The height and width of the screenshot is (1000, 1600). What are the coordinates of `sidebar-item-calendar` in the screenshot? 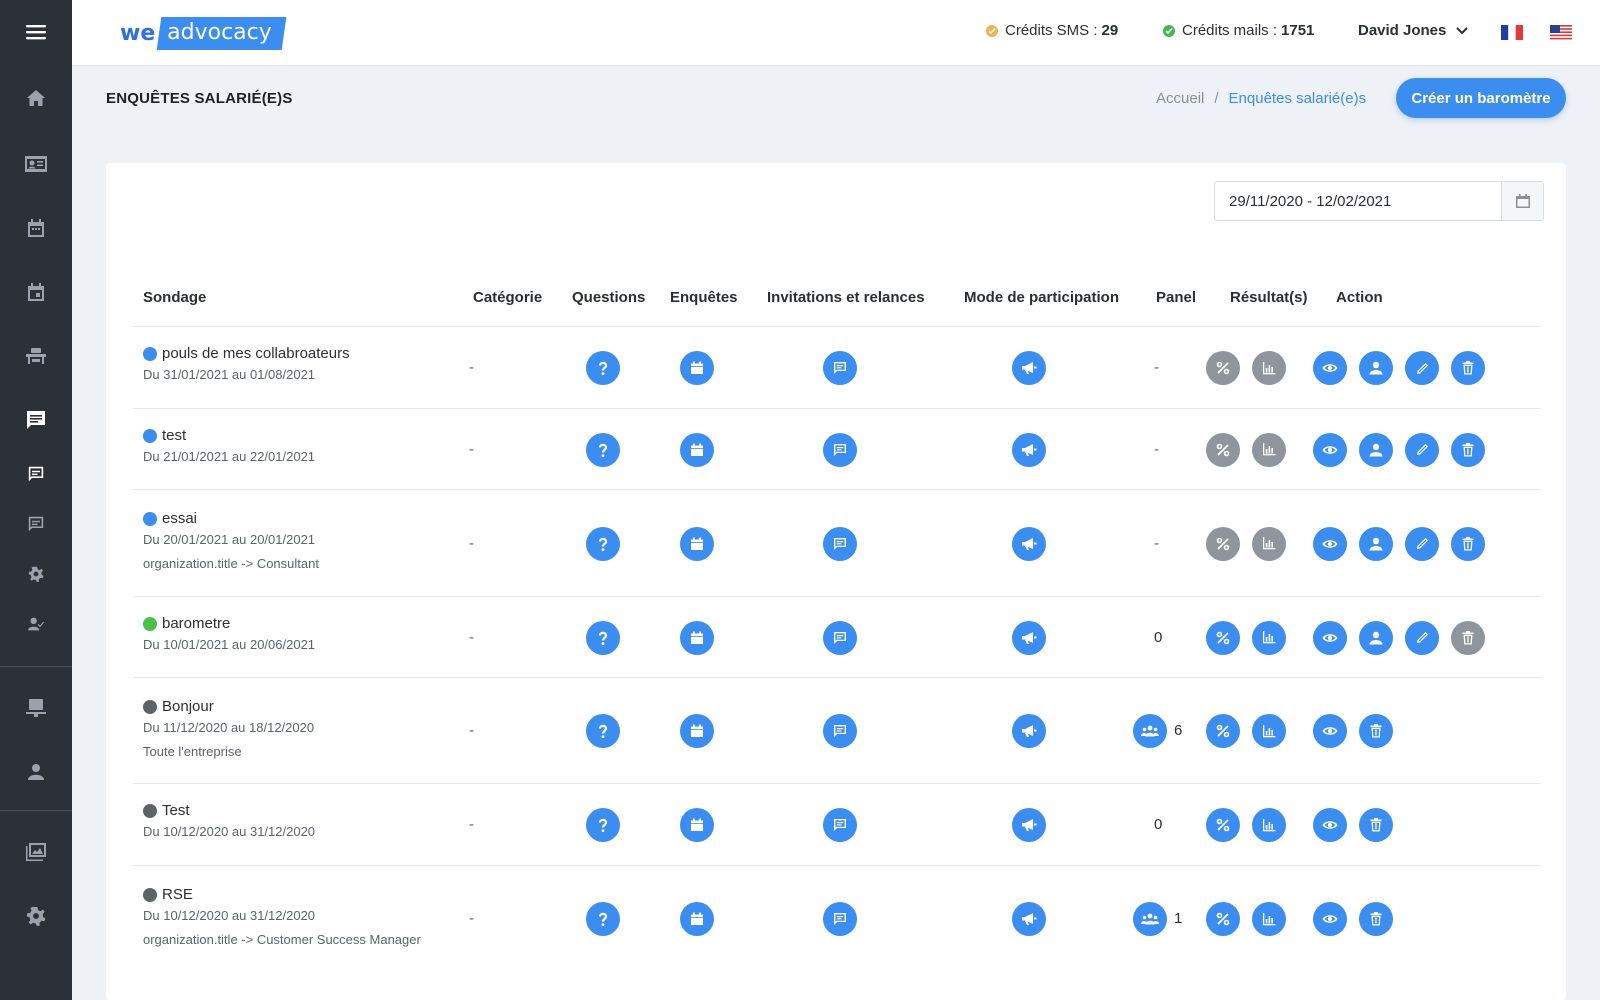 It's located at (36, 228).